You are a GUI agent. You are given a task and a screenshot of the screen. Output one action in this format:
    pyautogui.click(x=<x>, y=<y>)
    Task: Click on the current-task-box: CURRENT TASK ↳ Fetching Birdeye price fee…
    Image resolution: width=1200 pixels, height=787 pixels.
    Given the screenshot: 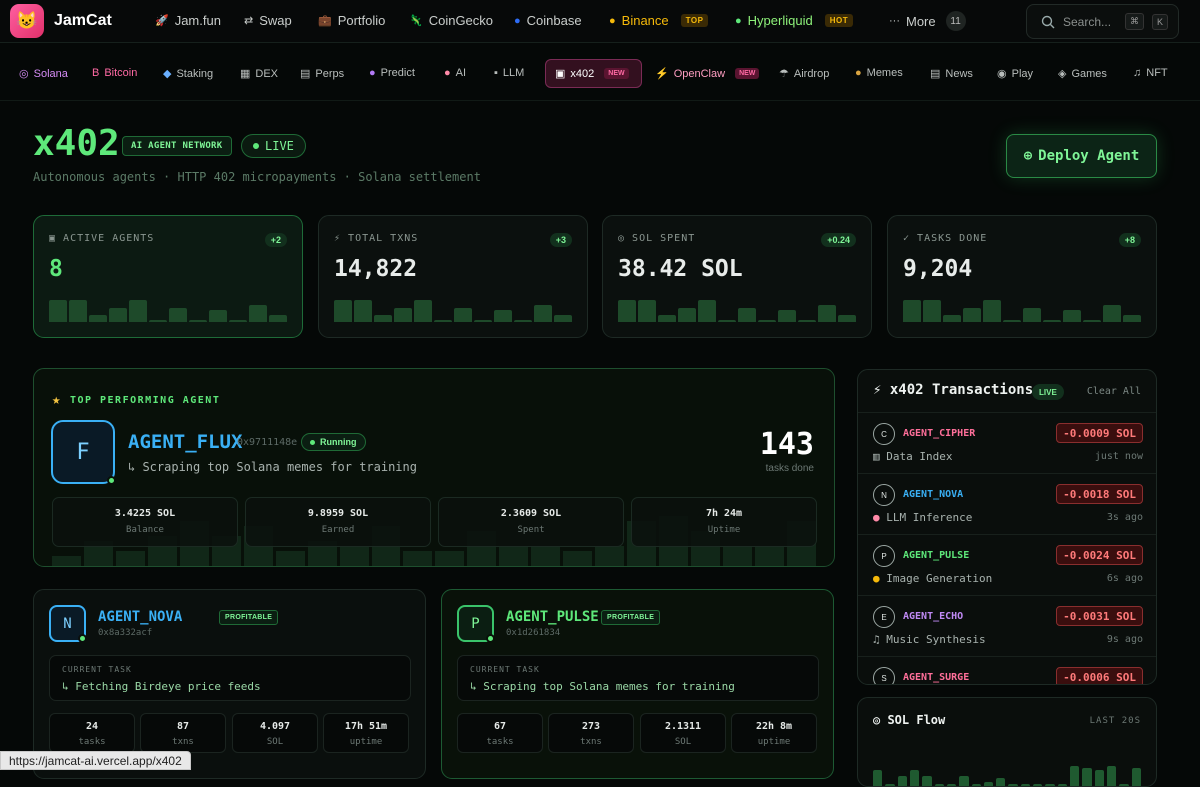 What is the action you would take?
    pyautogui.click(x=230, y=678)
    